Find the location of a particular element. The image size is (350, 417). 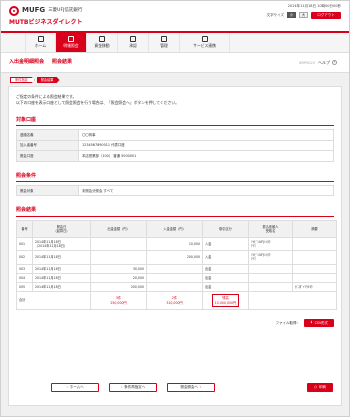

nav-label: ホーム is located at coordinates (40, 46).